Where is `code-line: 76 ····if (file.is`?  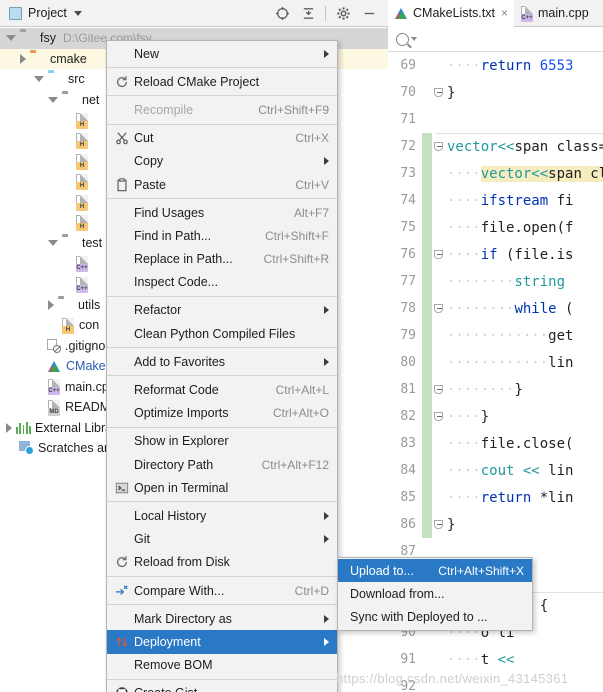
code-line: 76 ····if (file.is is located at coordinates (495, 254).